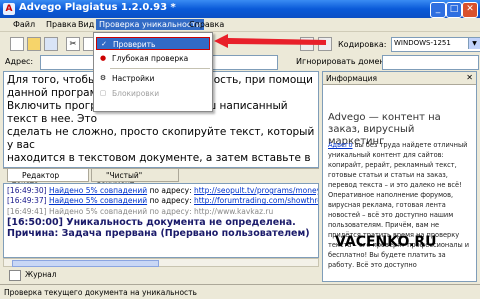 Image resolution: width=480 pixels, height=299 pixels. I want to click on tab-journal: Журнал, so click(38, 275).